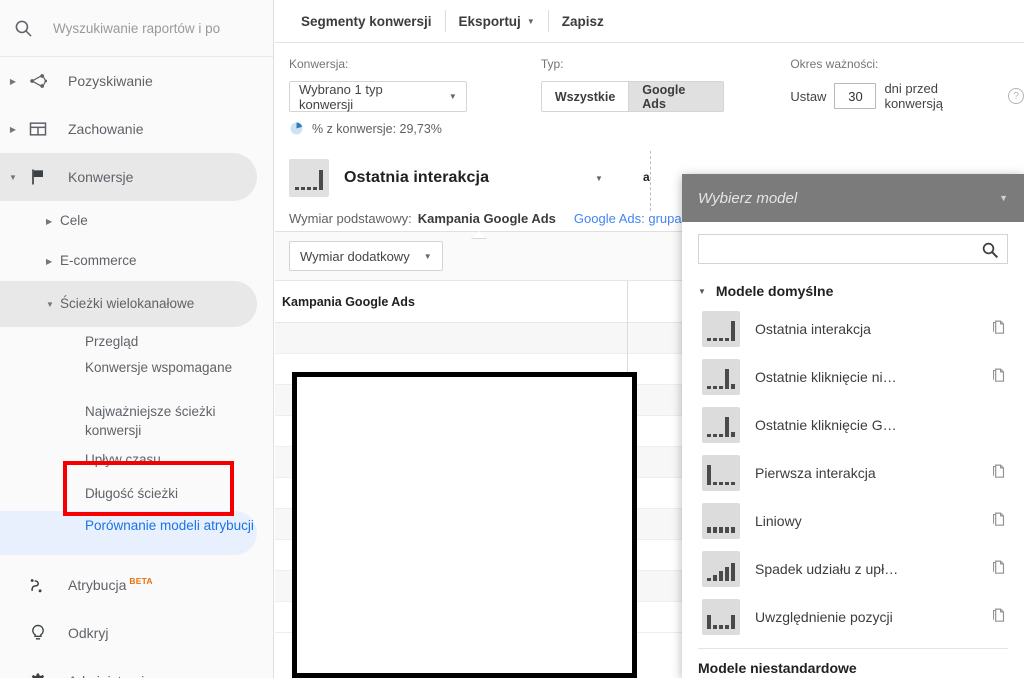 This screenshot has width=1024, height=678. I want to click on beta-badge: BETA, so click(141, 581).